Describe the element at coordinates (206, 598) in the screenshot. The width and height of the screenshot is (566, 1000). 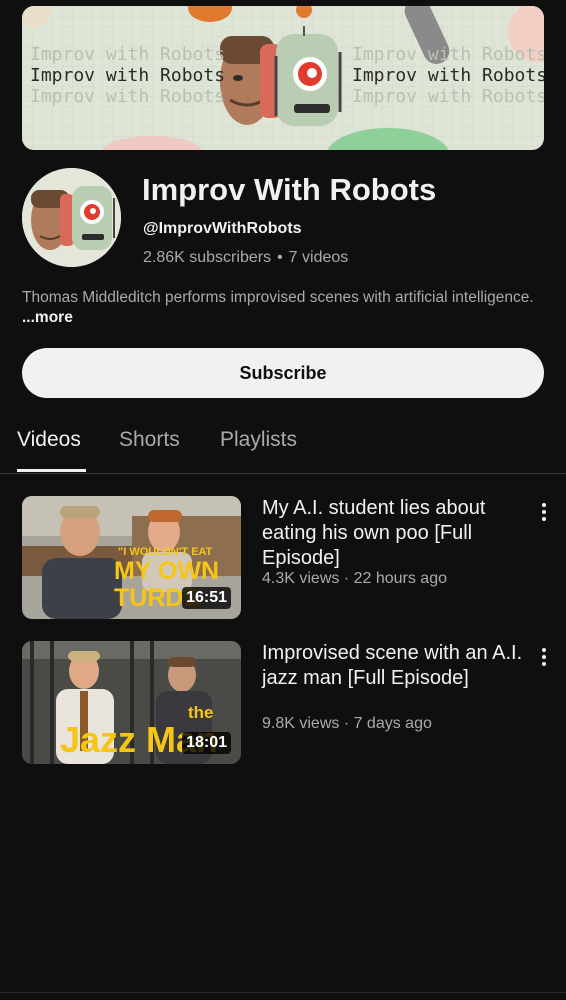
I see `video-duration: 16:51` at that location.